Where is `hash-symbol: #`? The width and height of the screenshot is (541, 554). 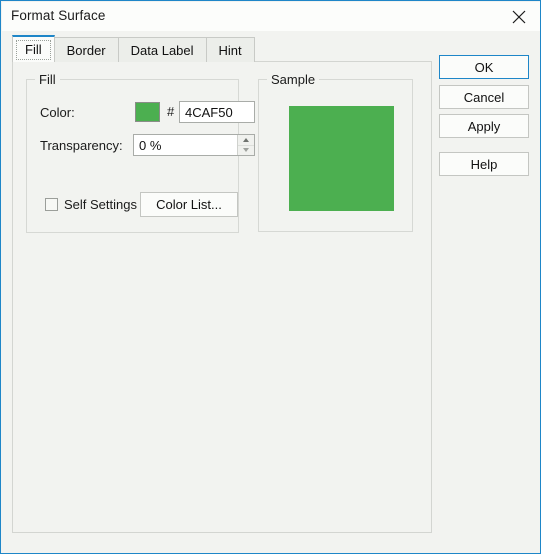
hash-symbol: # is located at coordinates (171, 111).